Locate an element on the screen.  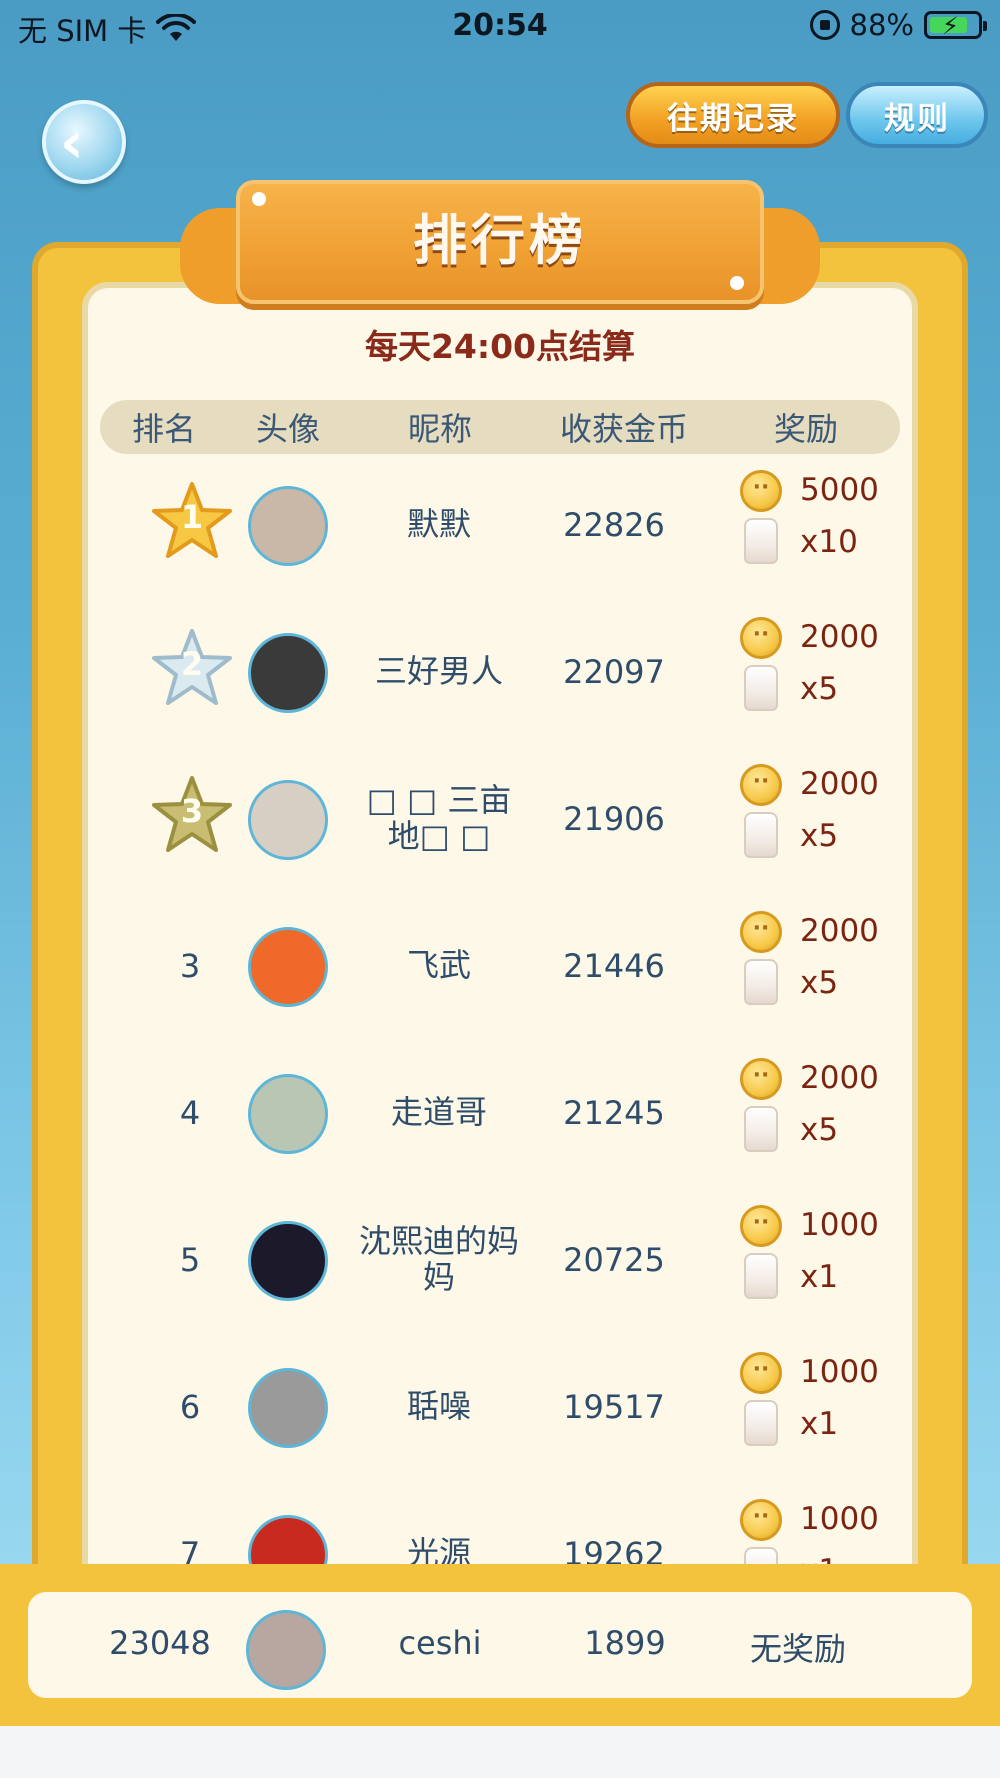
coins-earned: 21446 is located at coordinates (614, 966).